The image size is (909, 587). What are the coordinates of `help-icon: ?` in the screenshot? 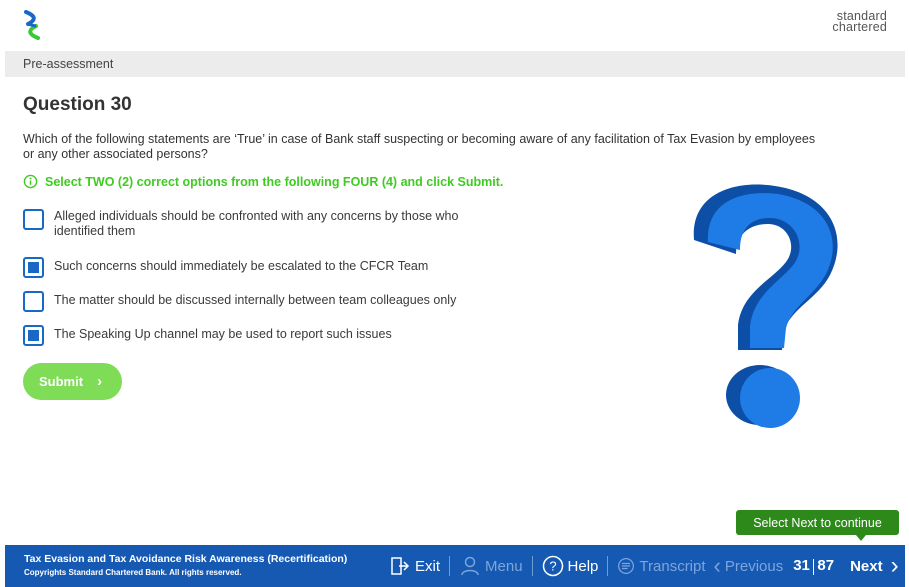 It's located at (552, 566).